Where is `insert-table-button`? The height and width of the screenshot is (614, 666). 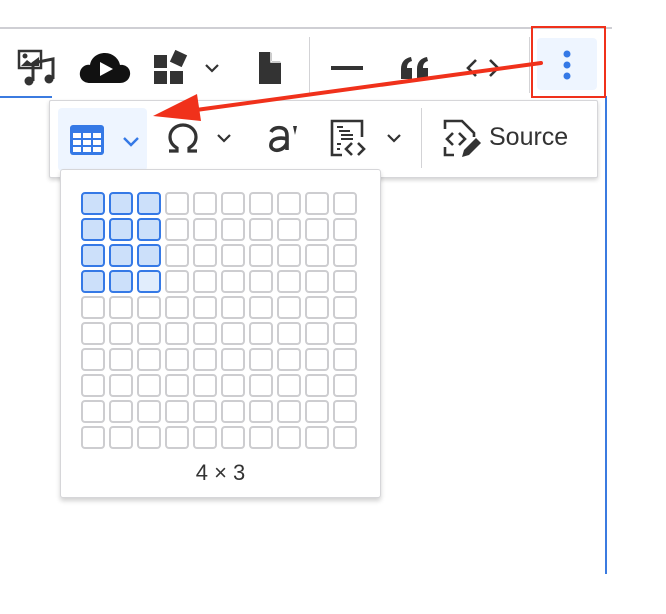
insert-table-button is located at coordinates (102, 139).